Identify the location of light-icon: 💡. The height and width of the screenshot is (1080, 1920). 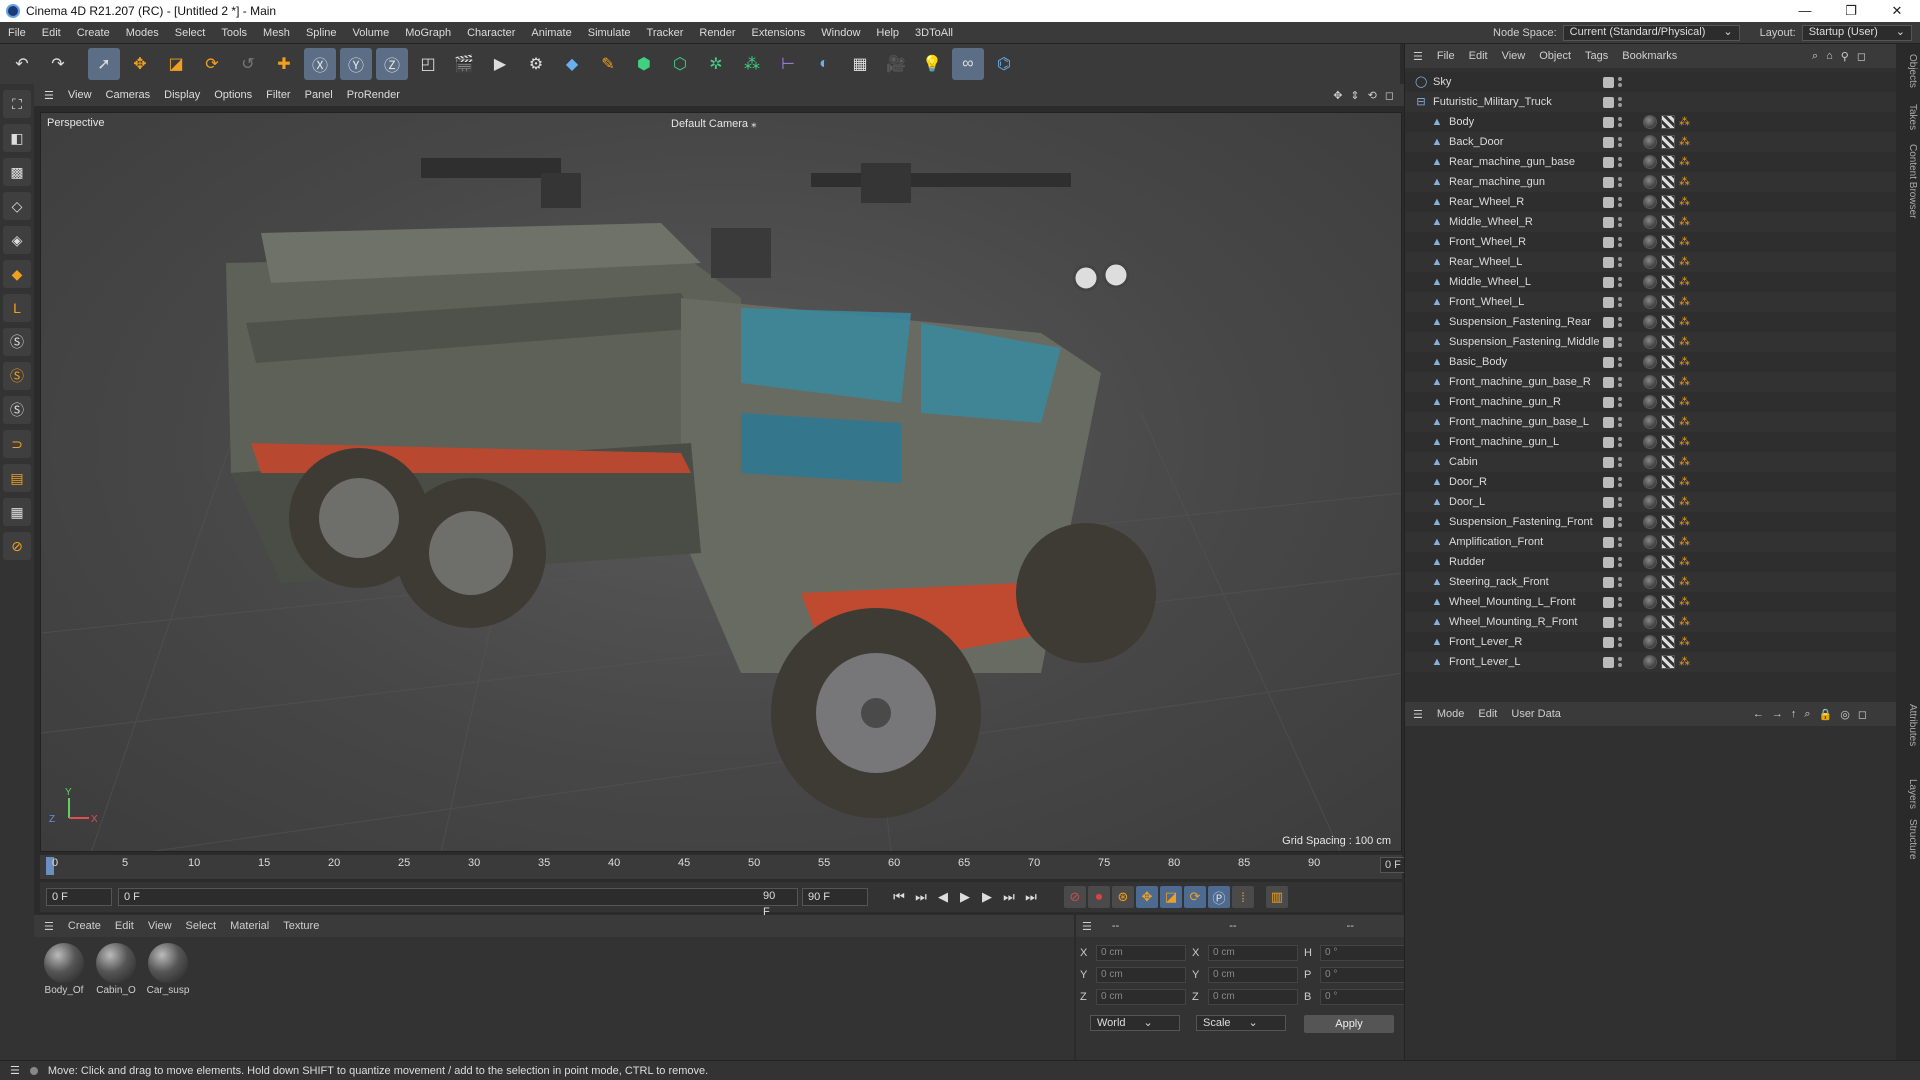
(932, 64).